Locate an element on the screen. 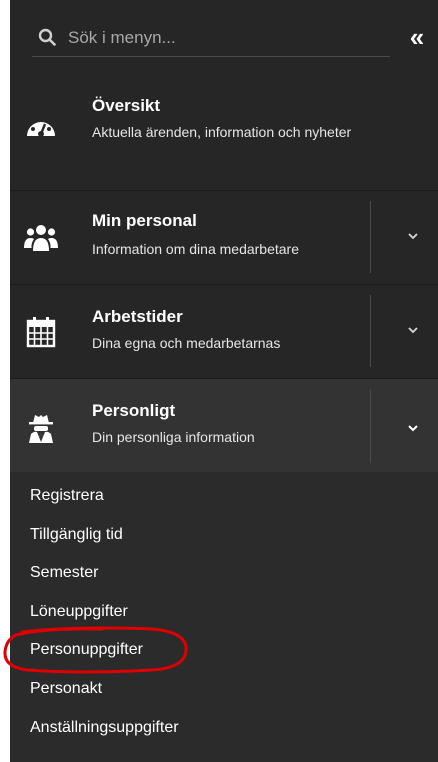  submenu-item-semester: Semester is located at coordinates (64, 573).